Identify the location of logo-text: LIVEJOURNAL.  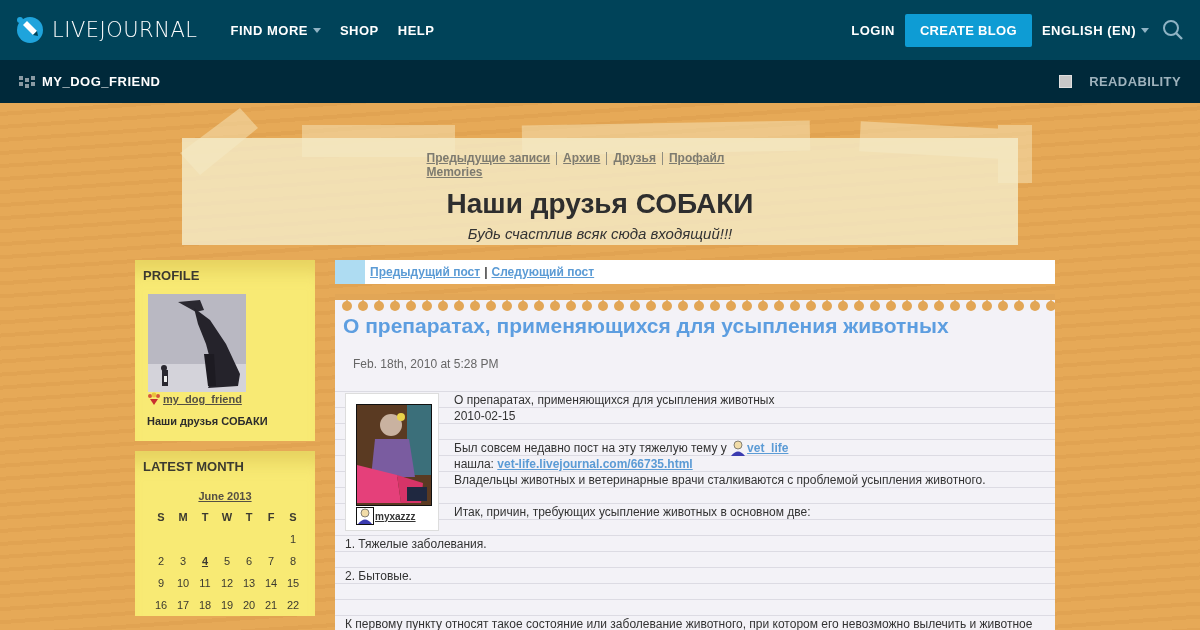
(125, 30).